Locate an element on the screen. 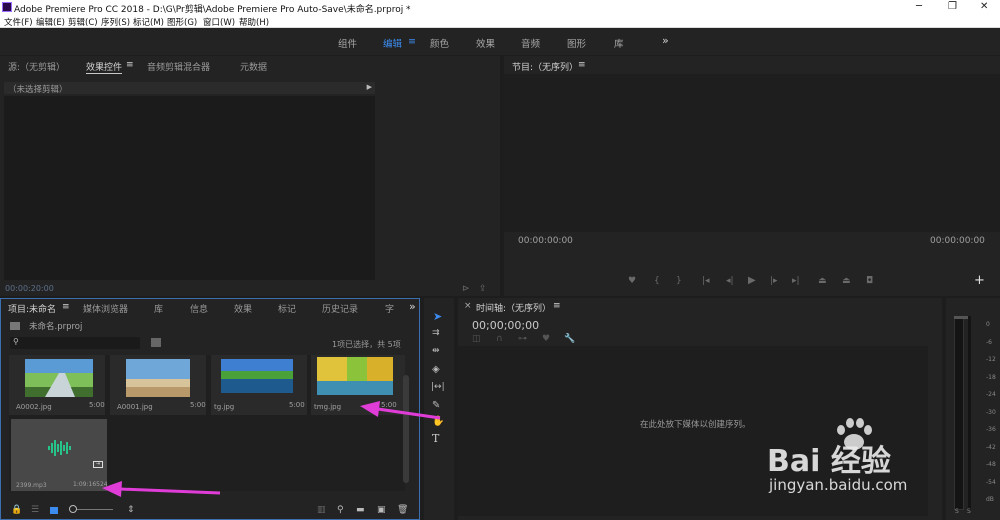 The height and width of the screenshot is (520, 1000). baidu-watermark: Bai 经验 jingyan.baidu.com is located at coordinates (865, 463).